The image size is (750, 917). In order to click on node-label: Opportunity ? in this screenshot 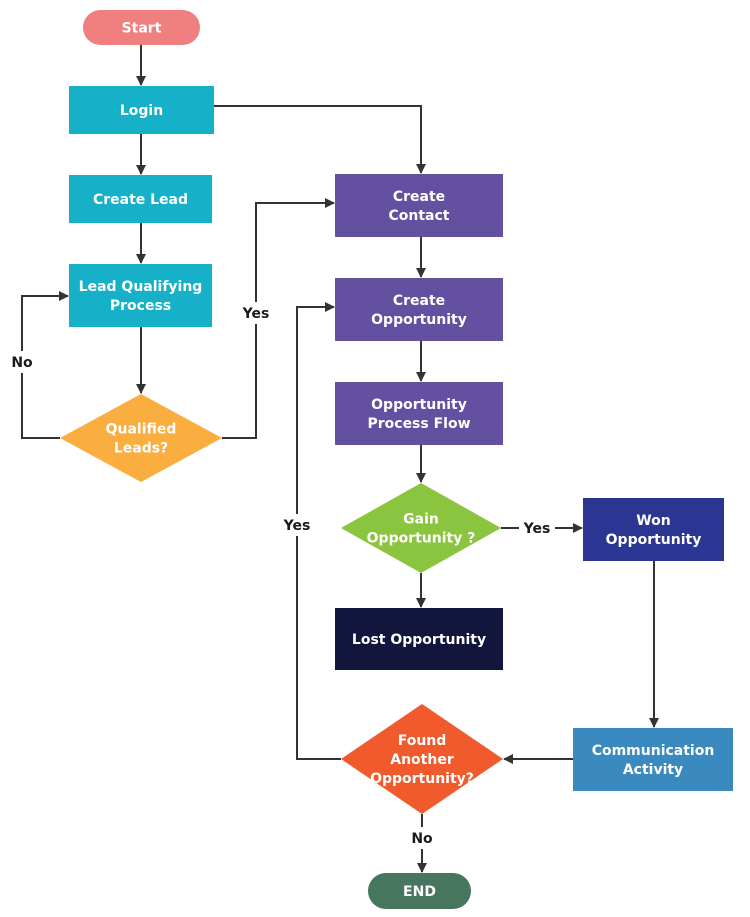, I will do `click(421, 539)`.